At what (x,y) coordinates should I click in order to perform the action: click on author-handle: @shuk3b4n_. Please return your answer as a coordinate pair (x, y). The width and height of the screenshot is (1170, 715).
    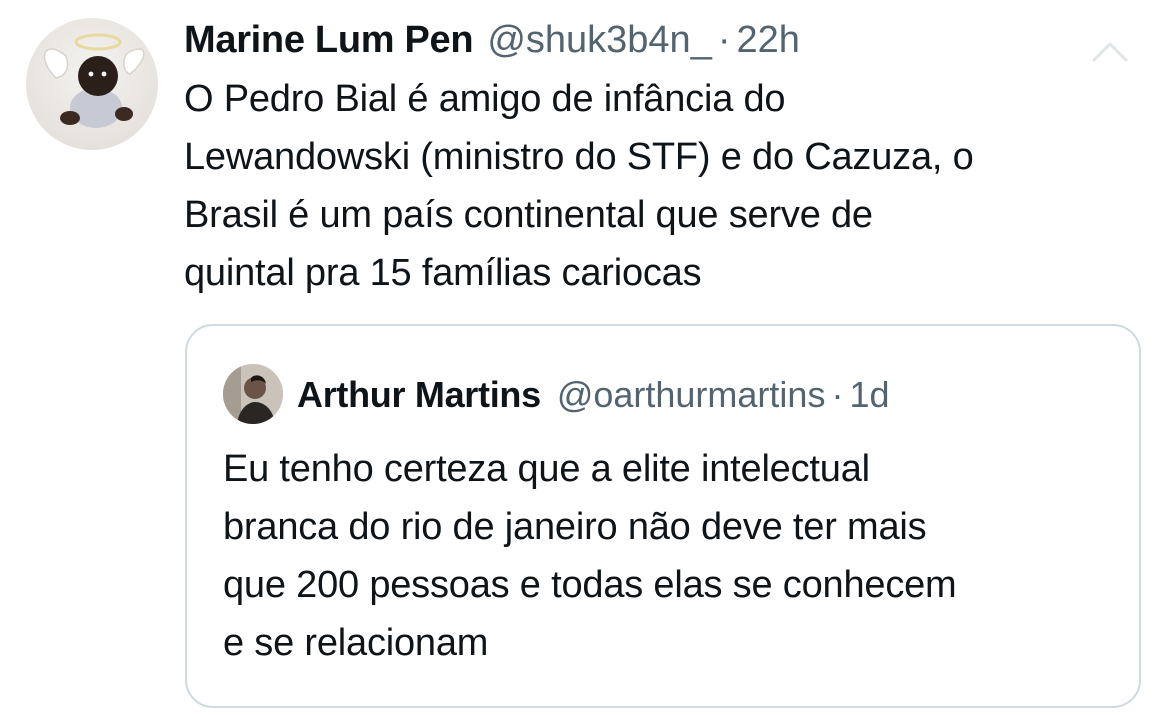
    Looking at the image, I should click on (599, 40).